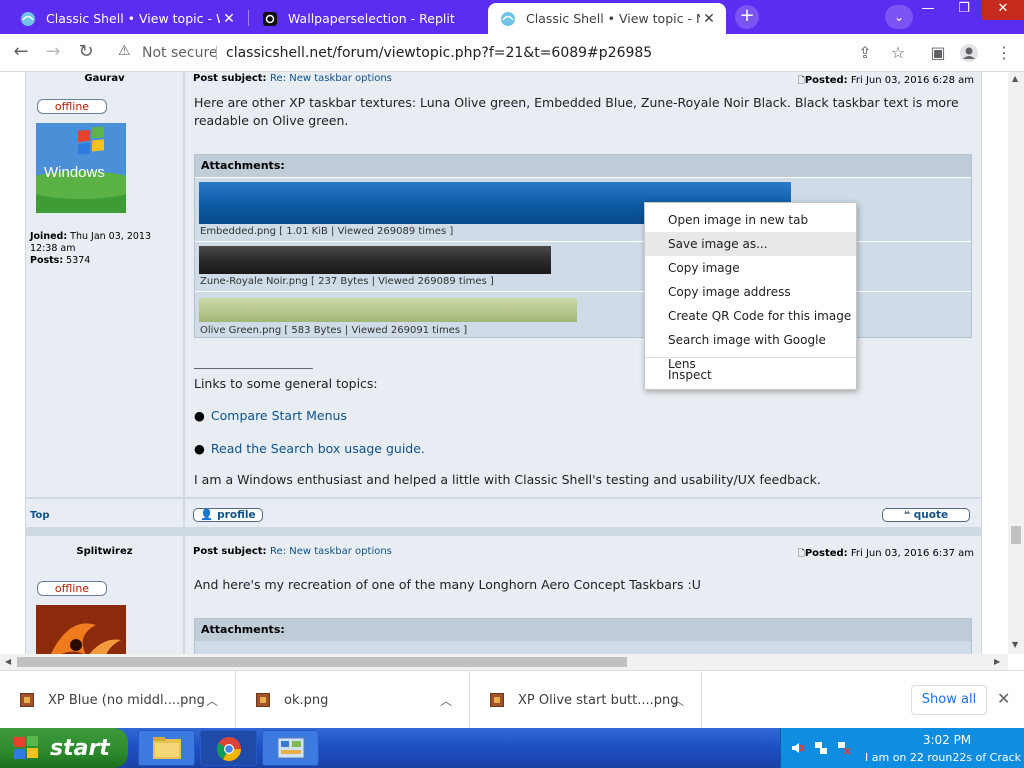 The width and height of the screenshot is (1024, 768). What do you see at coordinates (964, 10) in the screenshot?
I see `maximize-button: ❐` at bounding box center [964, 10].